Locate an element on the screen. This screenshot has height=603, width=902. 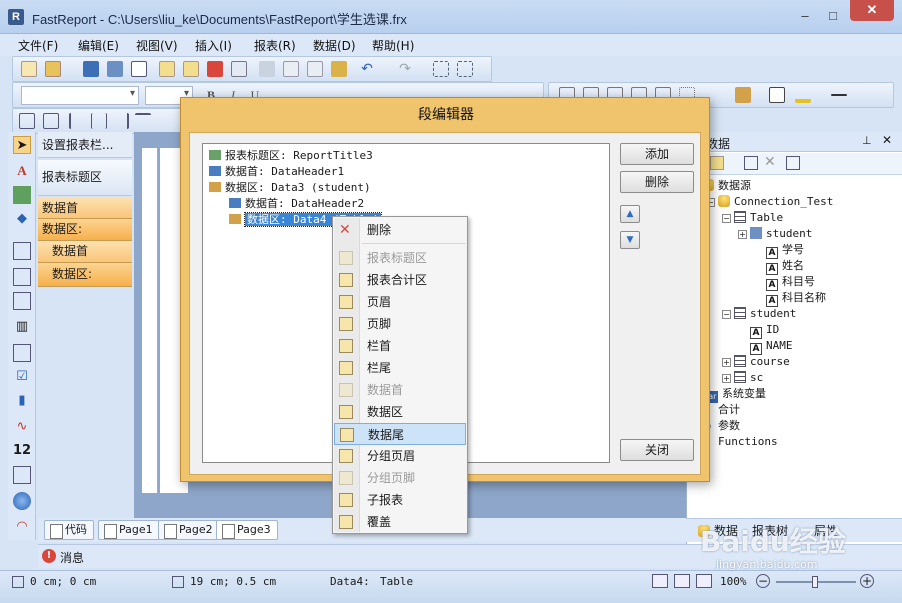
checkbox-object-icon: ☑ is located at coordinates (22, 377).